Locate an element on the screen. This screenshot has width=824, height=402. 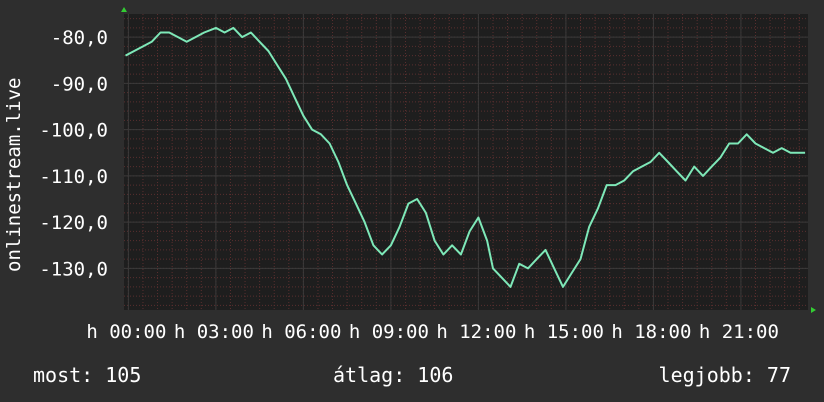
best-value: legjobb: 77 is located at coordinates (724, 375).